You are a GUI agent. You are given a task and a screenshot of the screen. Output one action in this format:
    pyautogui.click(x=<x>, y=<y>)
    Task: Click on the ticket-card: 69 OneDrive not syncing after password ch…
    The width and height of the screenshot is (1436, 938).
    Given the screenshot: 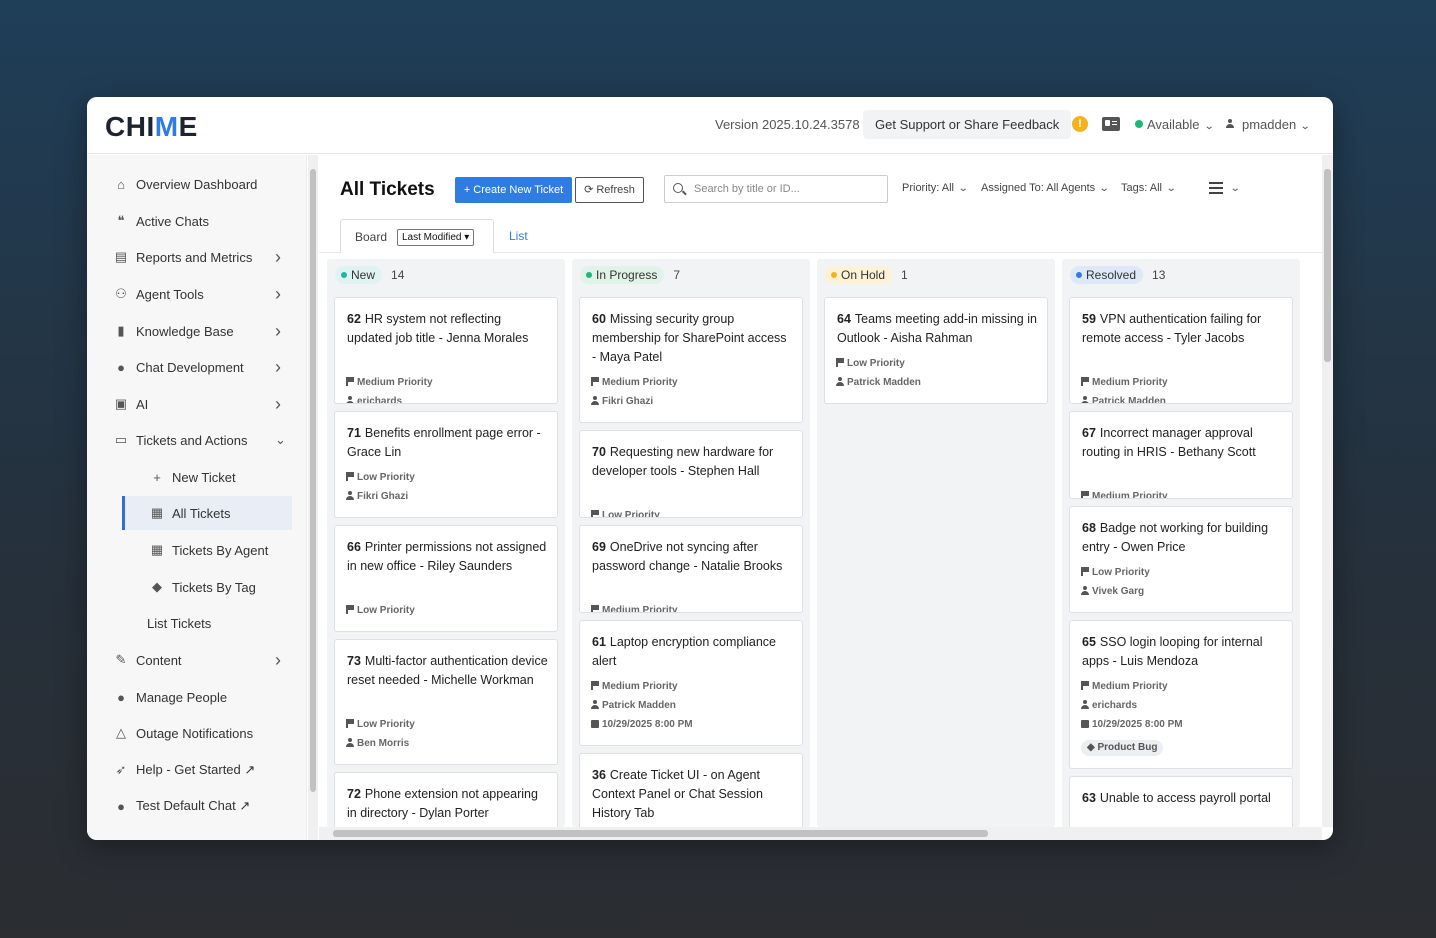 What is the action you would take?
    pyautogui.click(x=691, y=569)
    